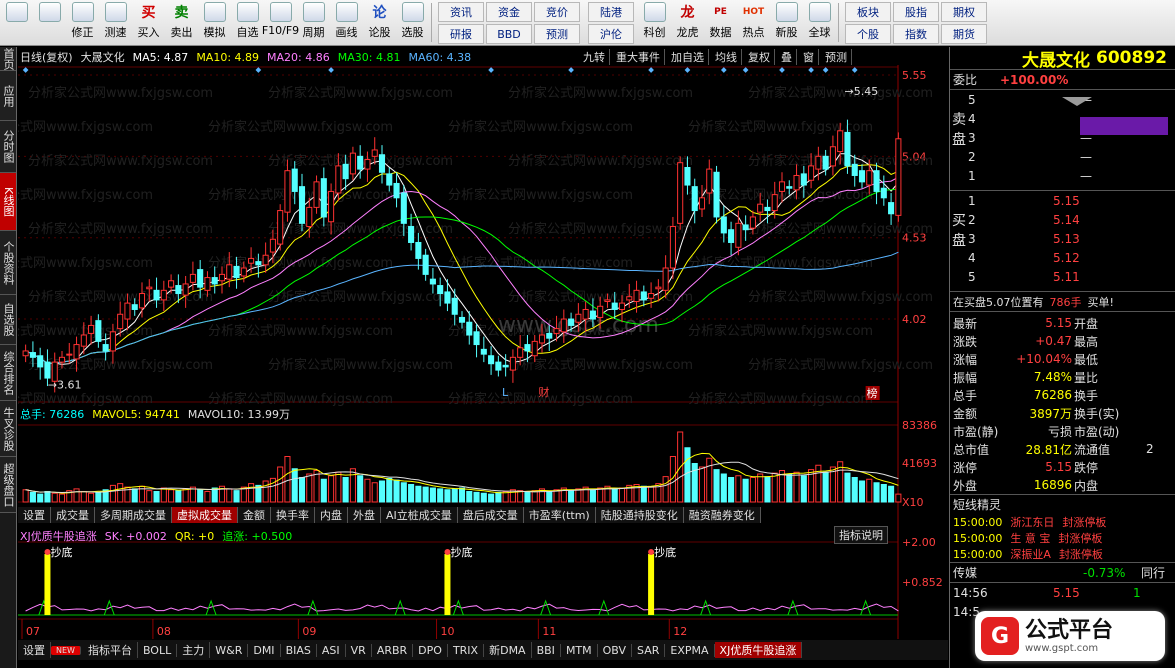 The height and width of the screenshot is (668, 1175). What do you see at coordinates (546, 650) in the screenshot?
I see `bottom-tab-13: BBI` at bounding box center [546, 650].